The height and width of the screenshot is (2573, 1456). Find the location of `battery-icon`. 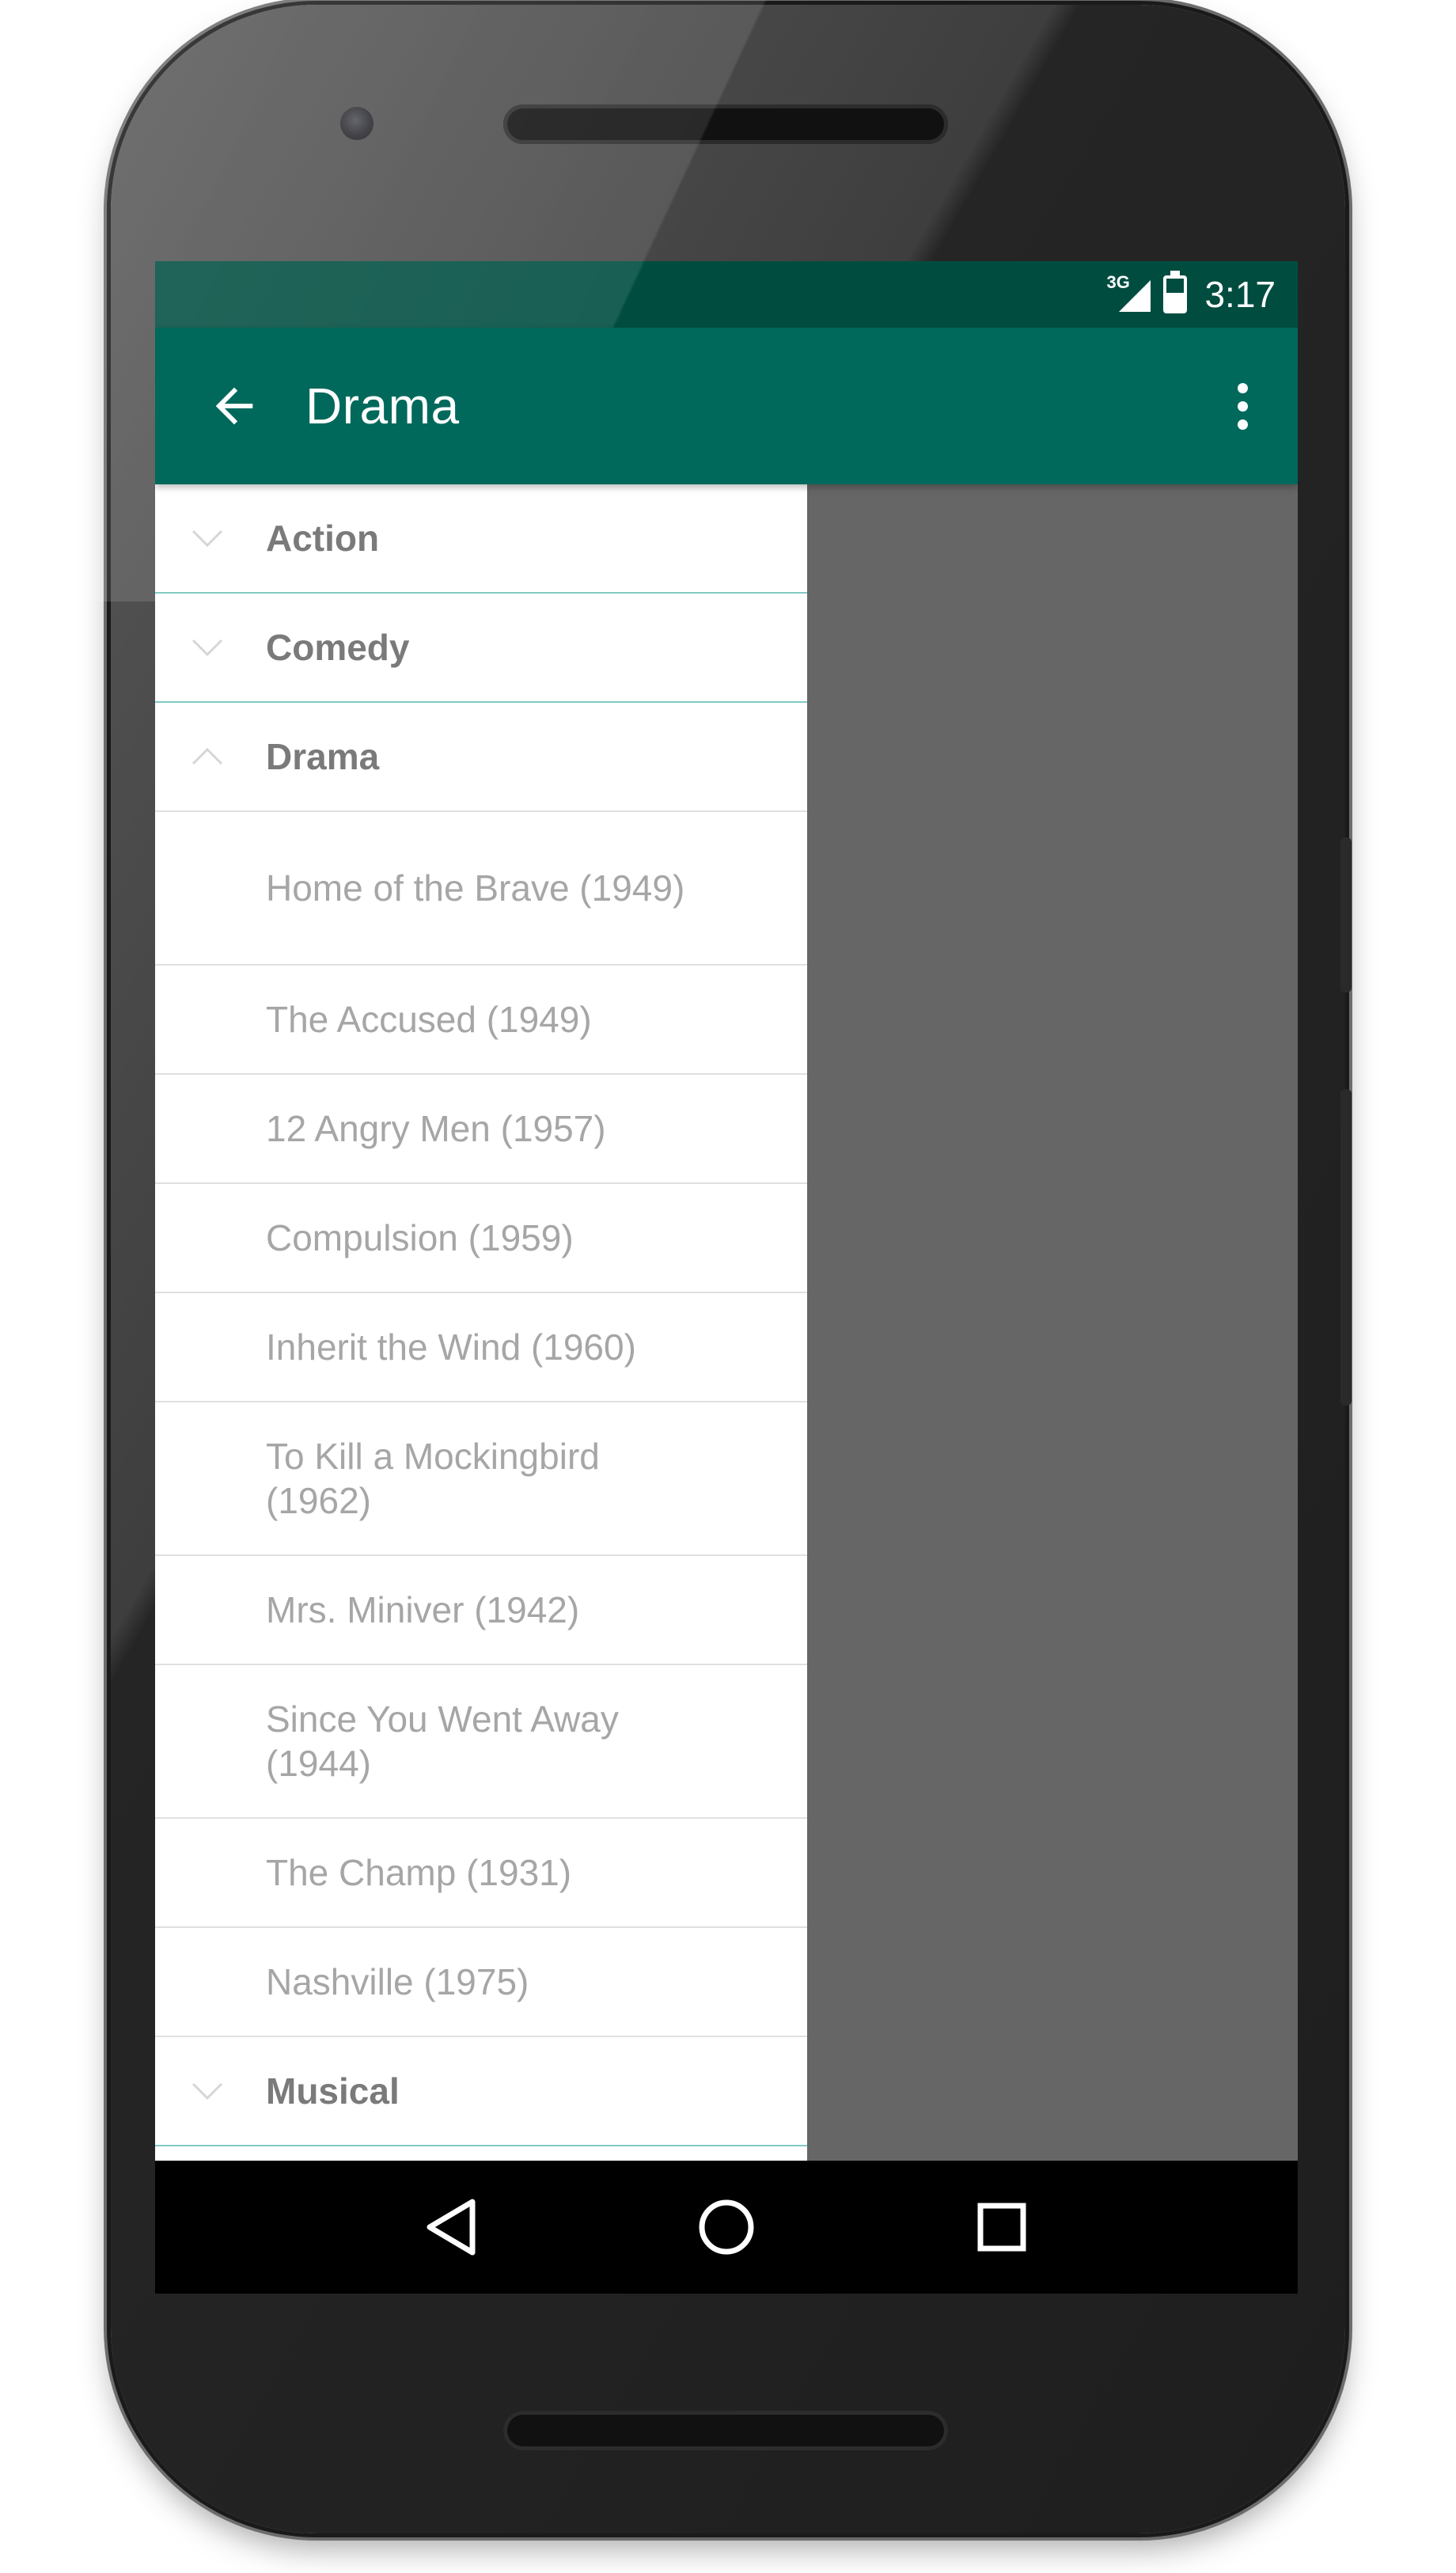

battery-icon is located at coordinates (1175, 292).